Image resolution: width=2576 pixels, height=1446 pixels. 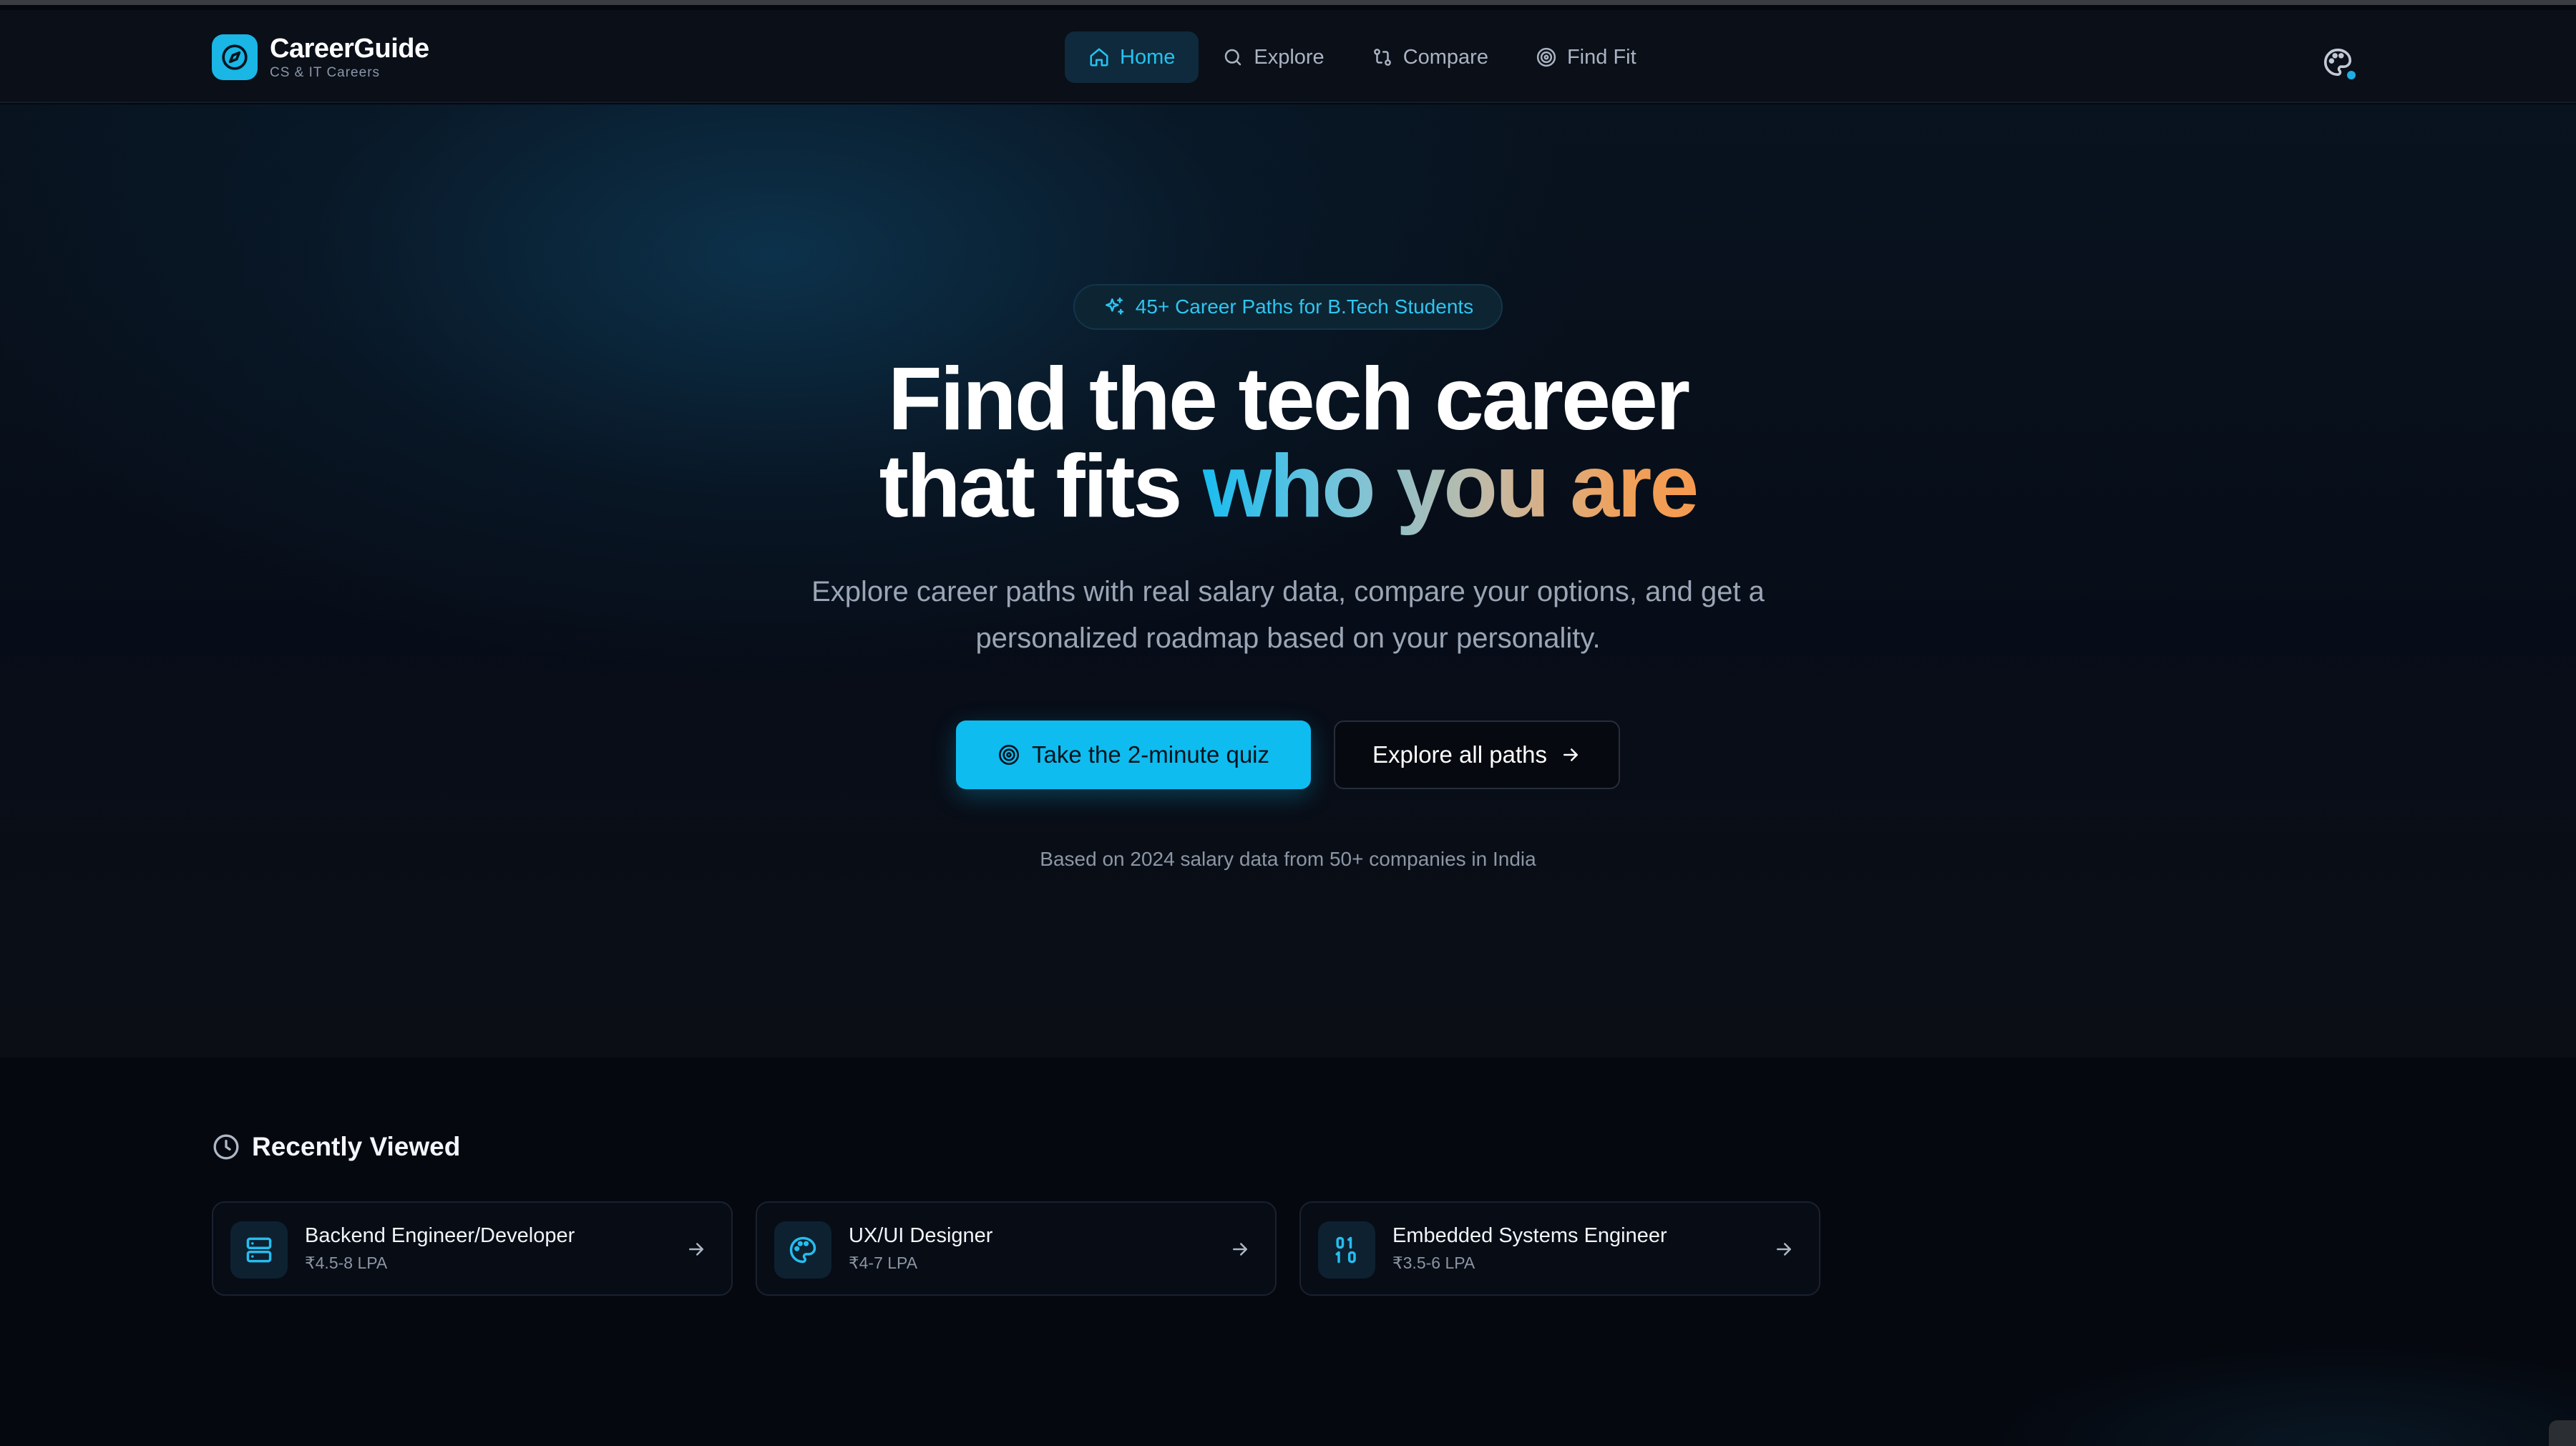 I want to click on career-salary: ₹3.5-6 LPA, so click(x=1433, y=1263).